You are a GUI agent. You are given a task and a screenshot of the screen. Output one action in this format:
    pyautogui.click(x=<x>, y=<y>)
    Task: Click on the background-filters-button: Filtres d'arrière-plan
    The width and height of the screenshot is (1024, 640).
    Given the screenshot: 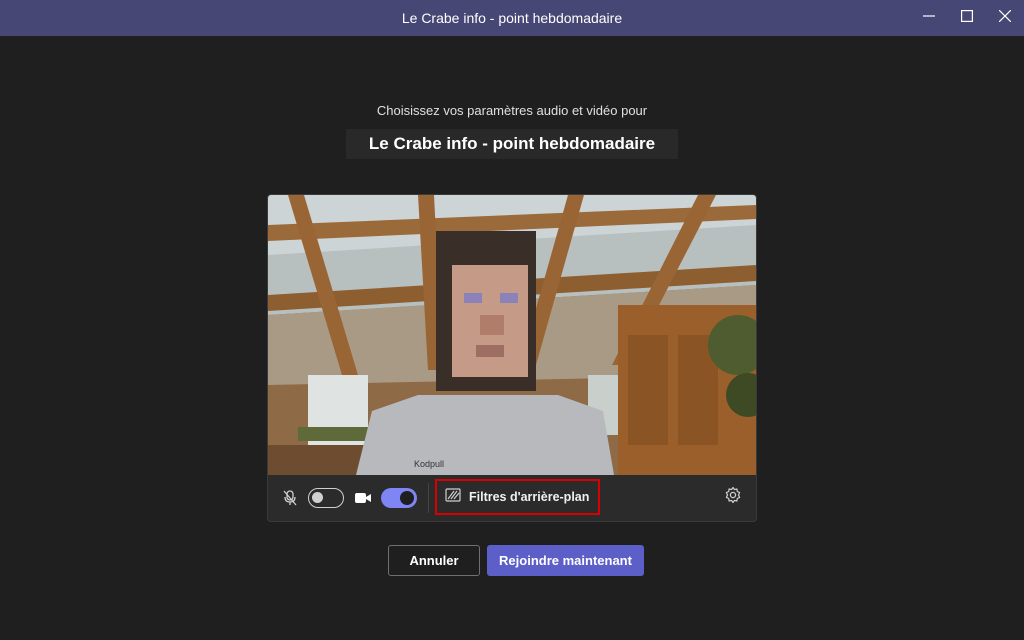 What is the action you would take?
    pyautogui.click(x=517, y=497)
    